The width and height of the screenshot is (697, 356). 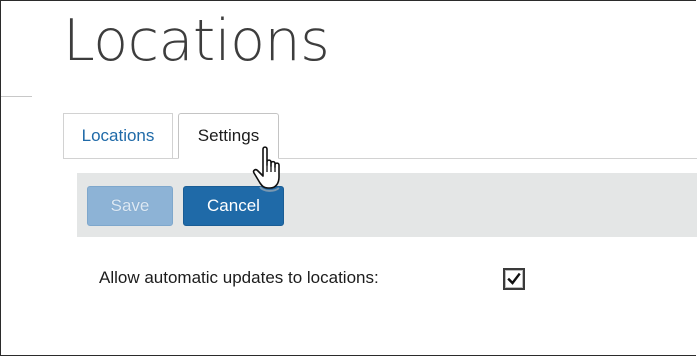 What do you see at coordinates (233, 206) in the screenshot?
I see `cancel-button: Cancel` at bounding box center [233, 206].